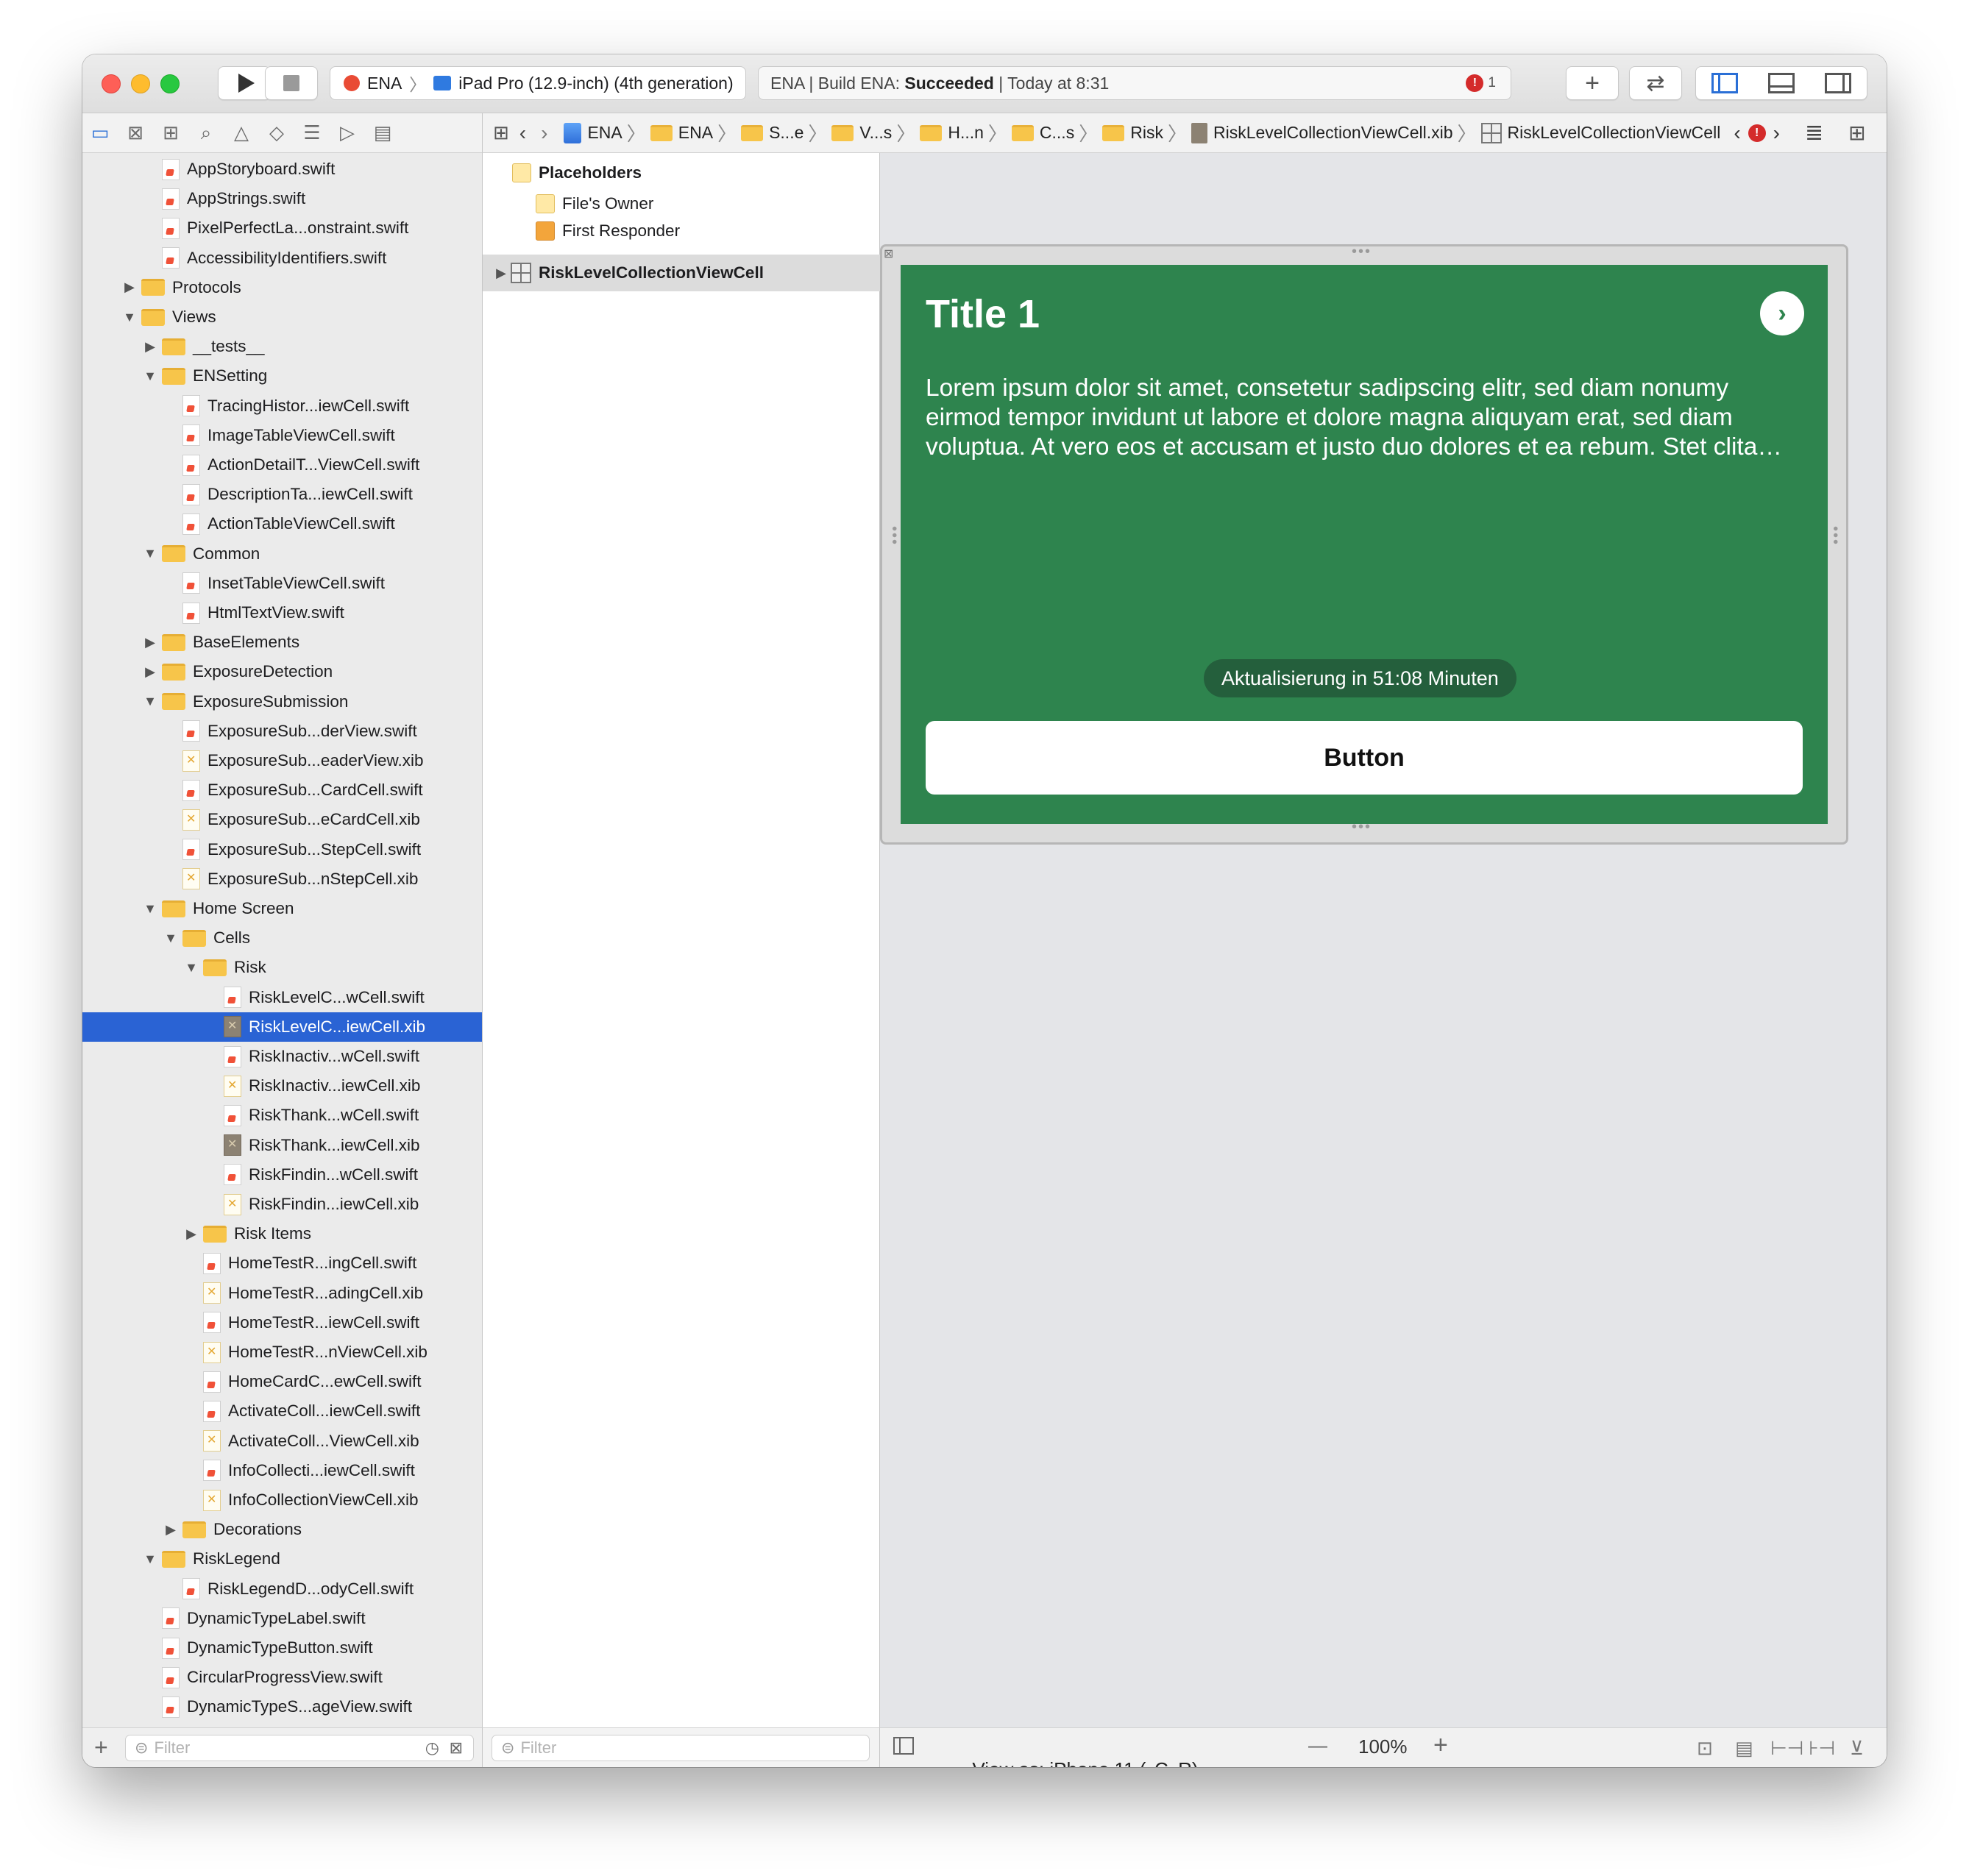  I want to click on related-items-grid-icon: ⊞, so click(501, 132).